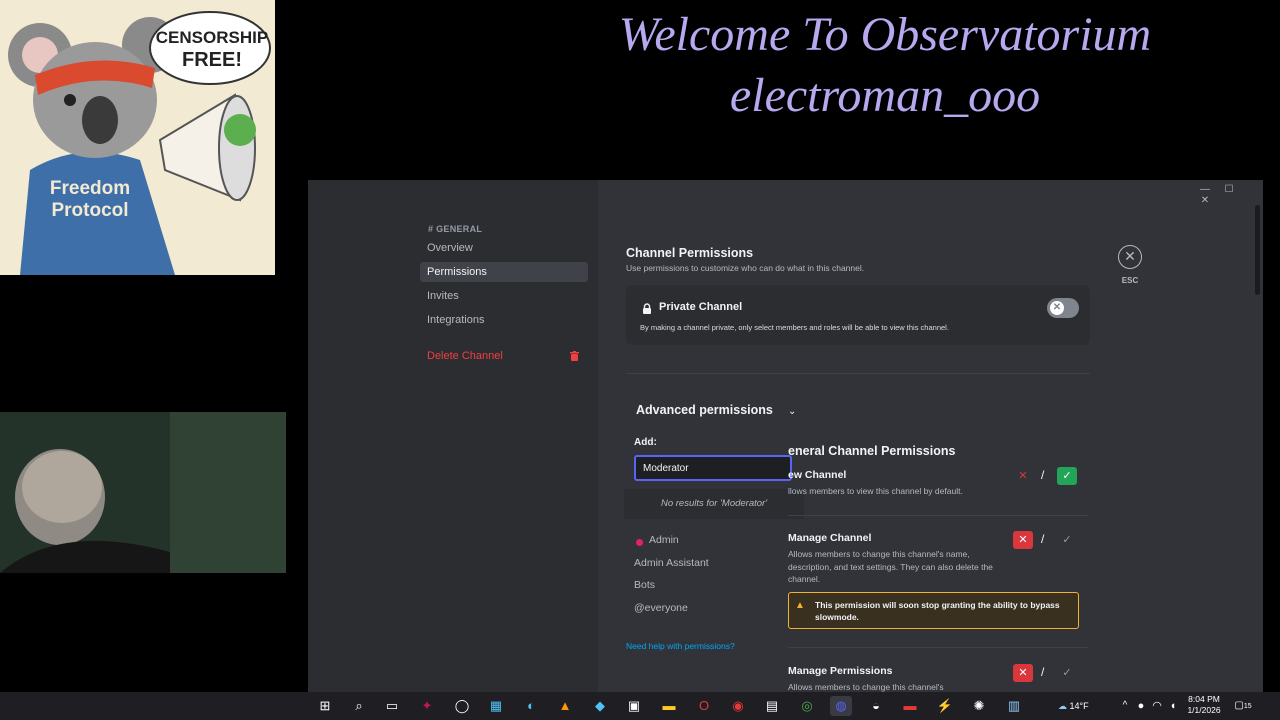 The width and height of the screenshot is (1280, 720). I want to click on role-search-input, so click(713, 468).